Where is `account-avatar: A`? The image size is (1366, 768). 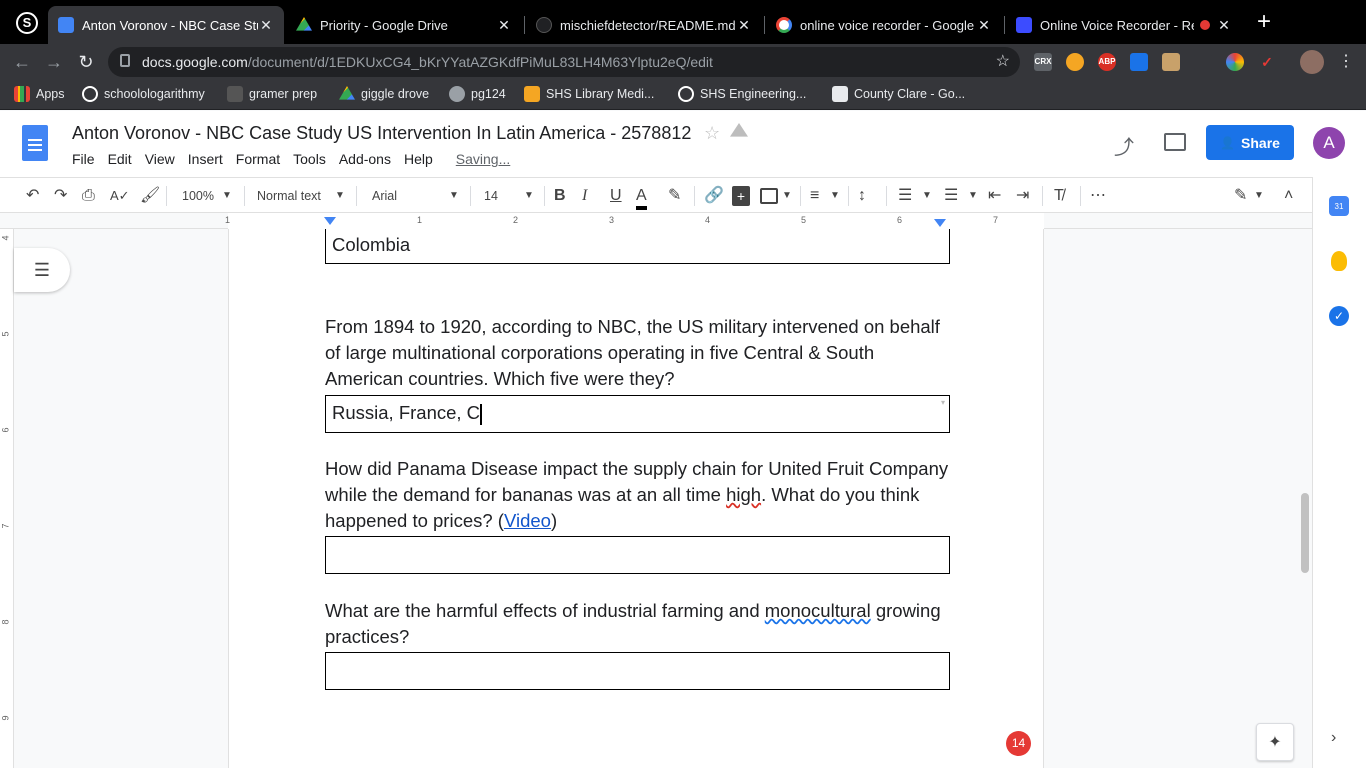 account-avatar: A is located at coordinates (1329, 143).